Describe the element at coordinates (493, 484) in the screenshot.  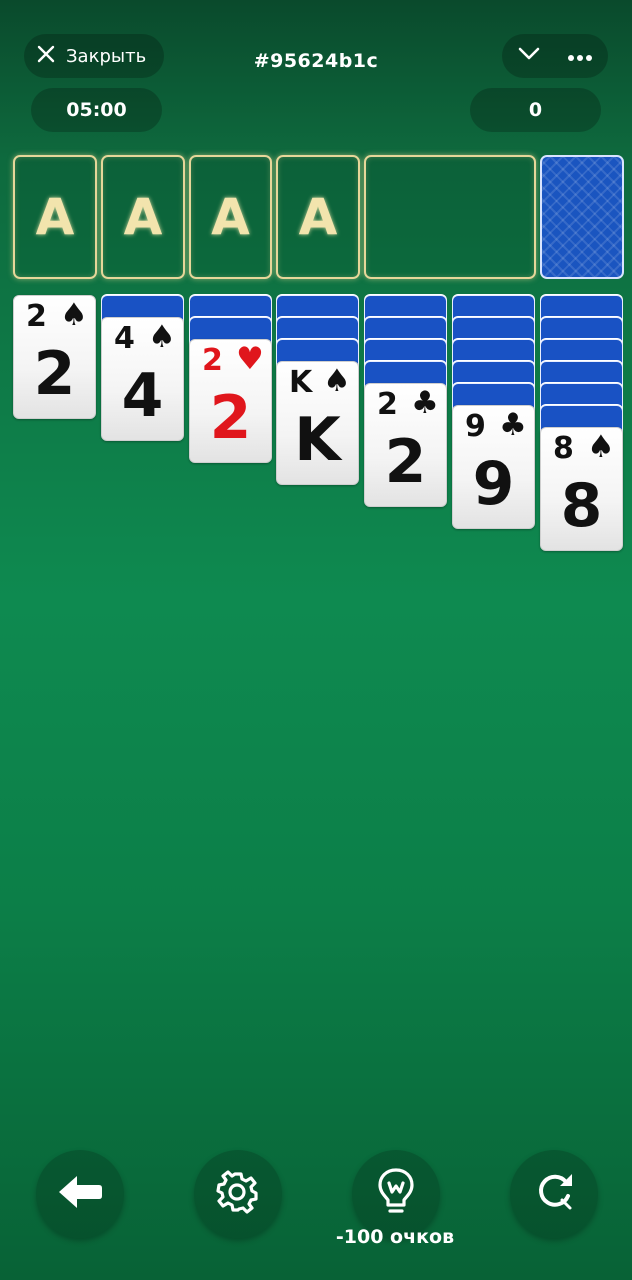
I see `card-rank-large: 9` at that location.